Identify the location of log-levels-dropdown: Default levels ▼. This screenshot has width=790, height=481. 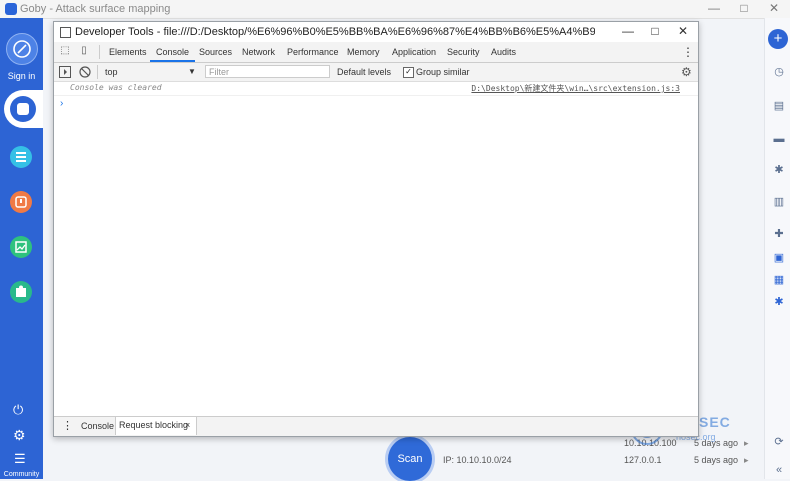
(374, 72).